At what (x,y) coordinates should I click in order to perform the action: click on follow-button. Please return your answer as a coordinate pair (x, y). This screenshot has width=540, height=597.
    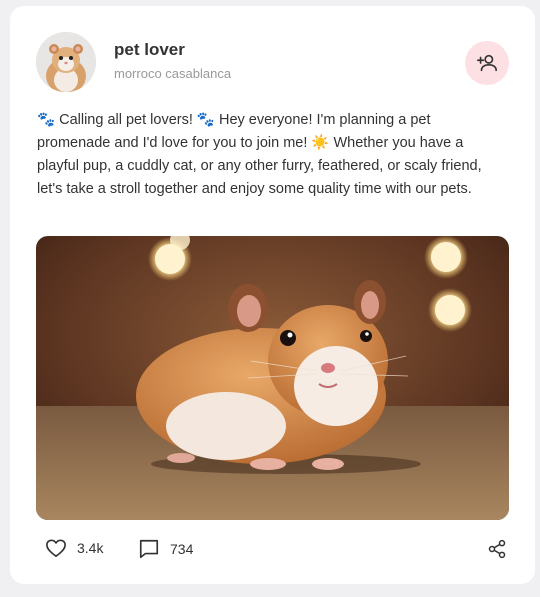
    Looking at the image, I should click on (487, 63).